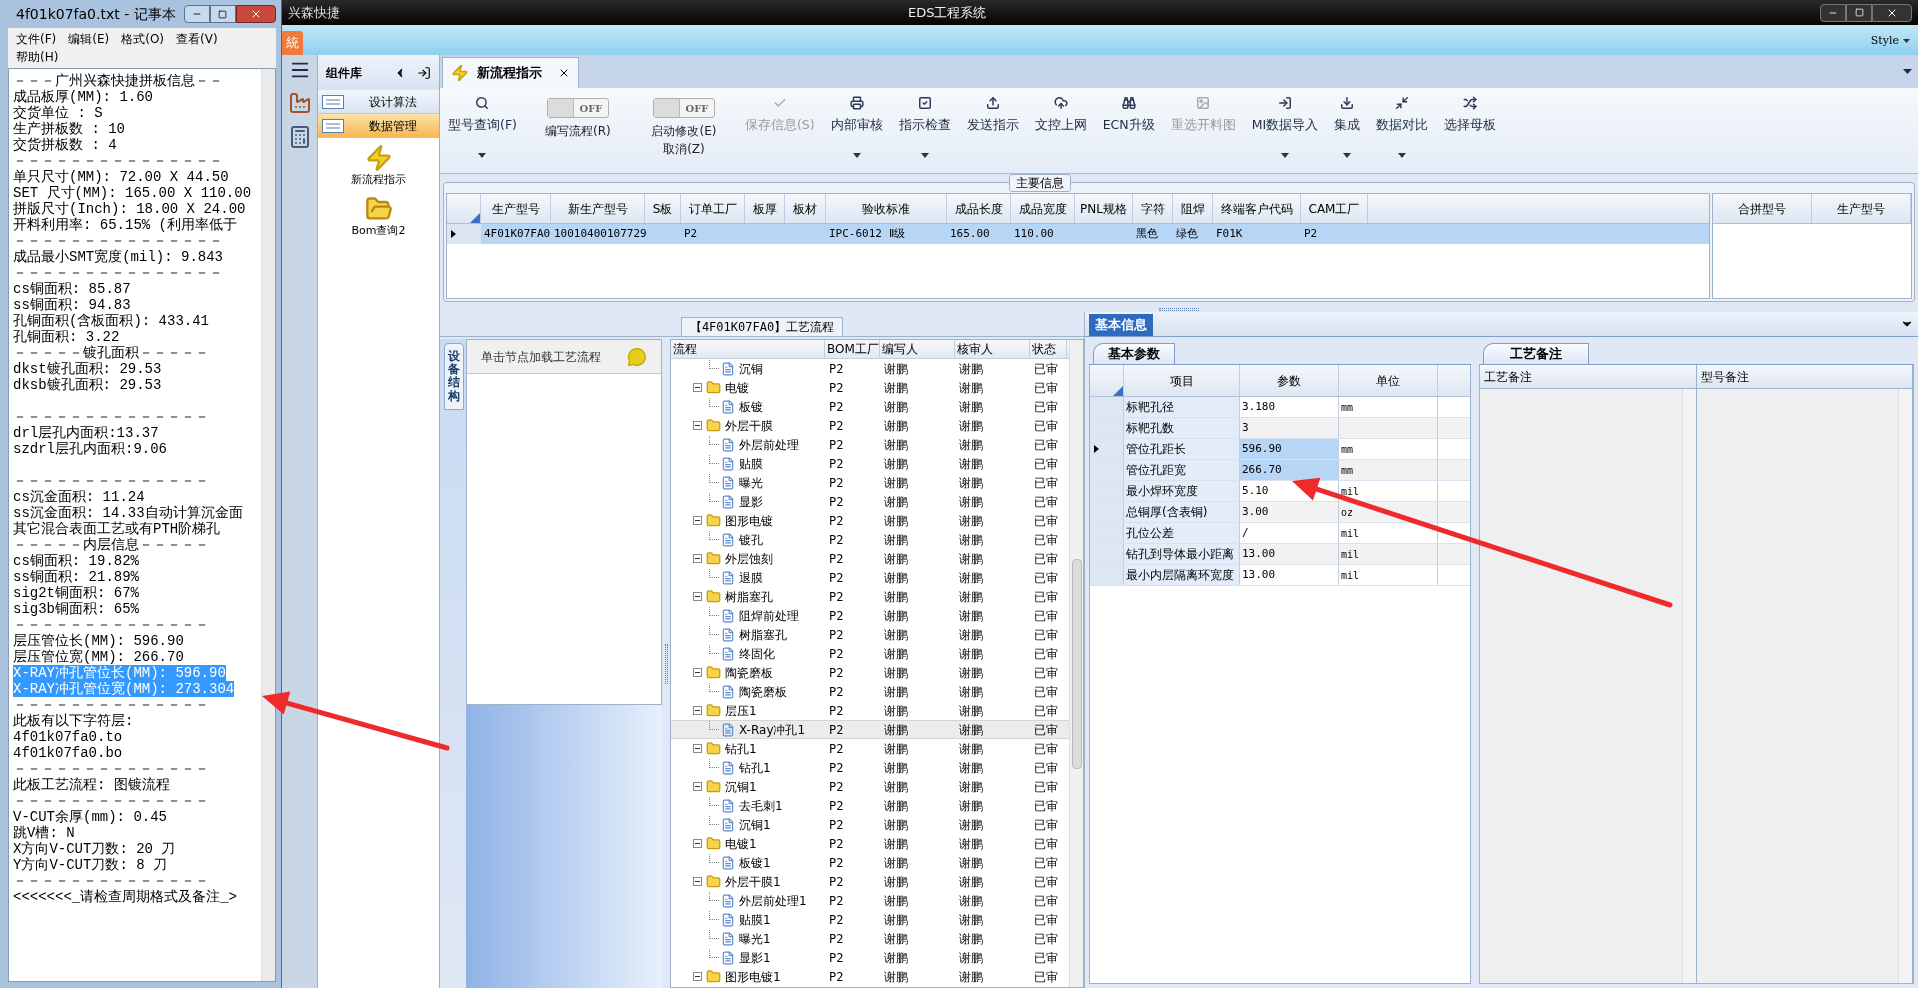 This screenshot has width=1918, height=988. What do you see at coordinates (870, 976) in the screenshot?
I see `tree-row: 图形电镀1 P2 谢鹏 谢鹏 已审` at bounding box center [870, 976].